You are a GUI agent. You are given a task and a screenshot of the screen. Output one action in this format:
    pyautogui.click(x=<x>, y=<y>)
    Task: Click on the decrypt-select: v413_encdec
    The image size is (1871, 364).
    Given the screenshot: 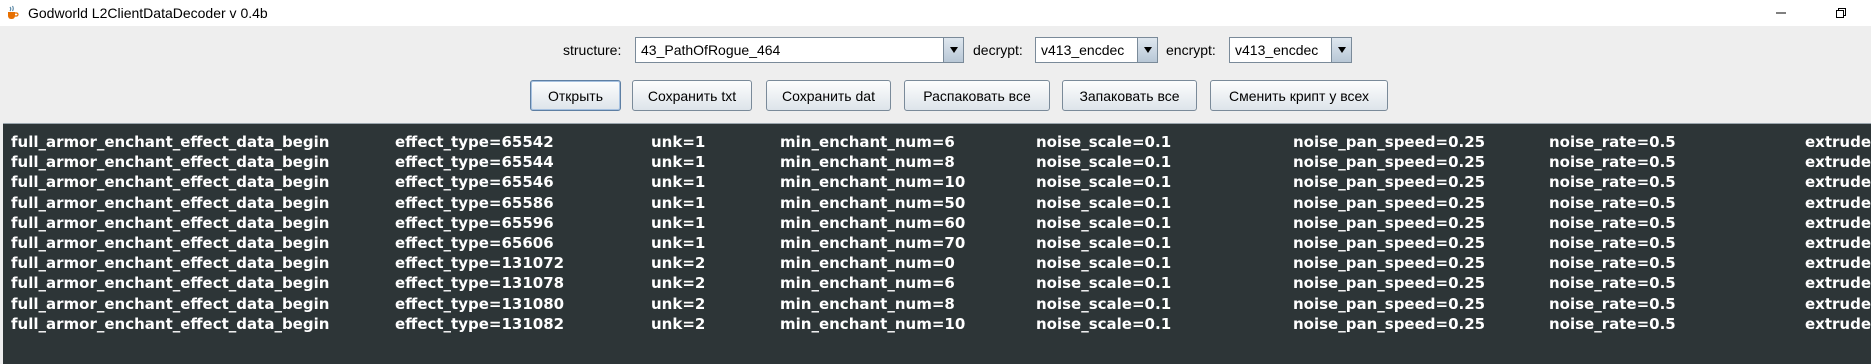 What is the action you would take?
    pyautogui.click(x=1096, y=50)
    